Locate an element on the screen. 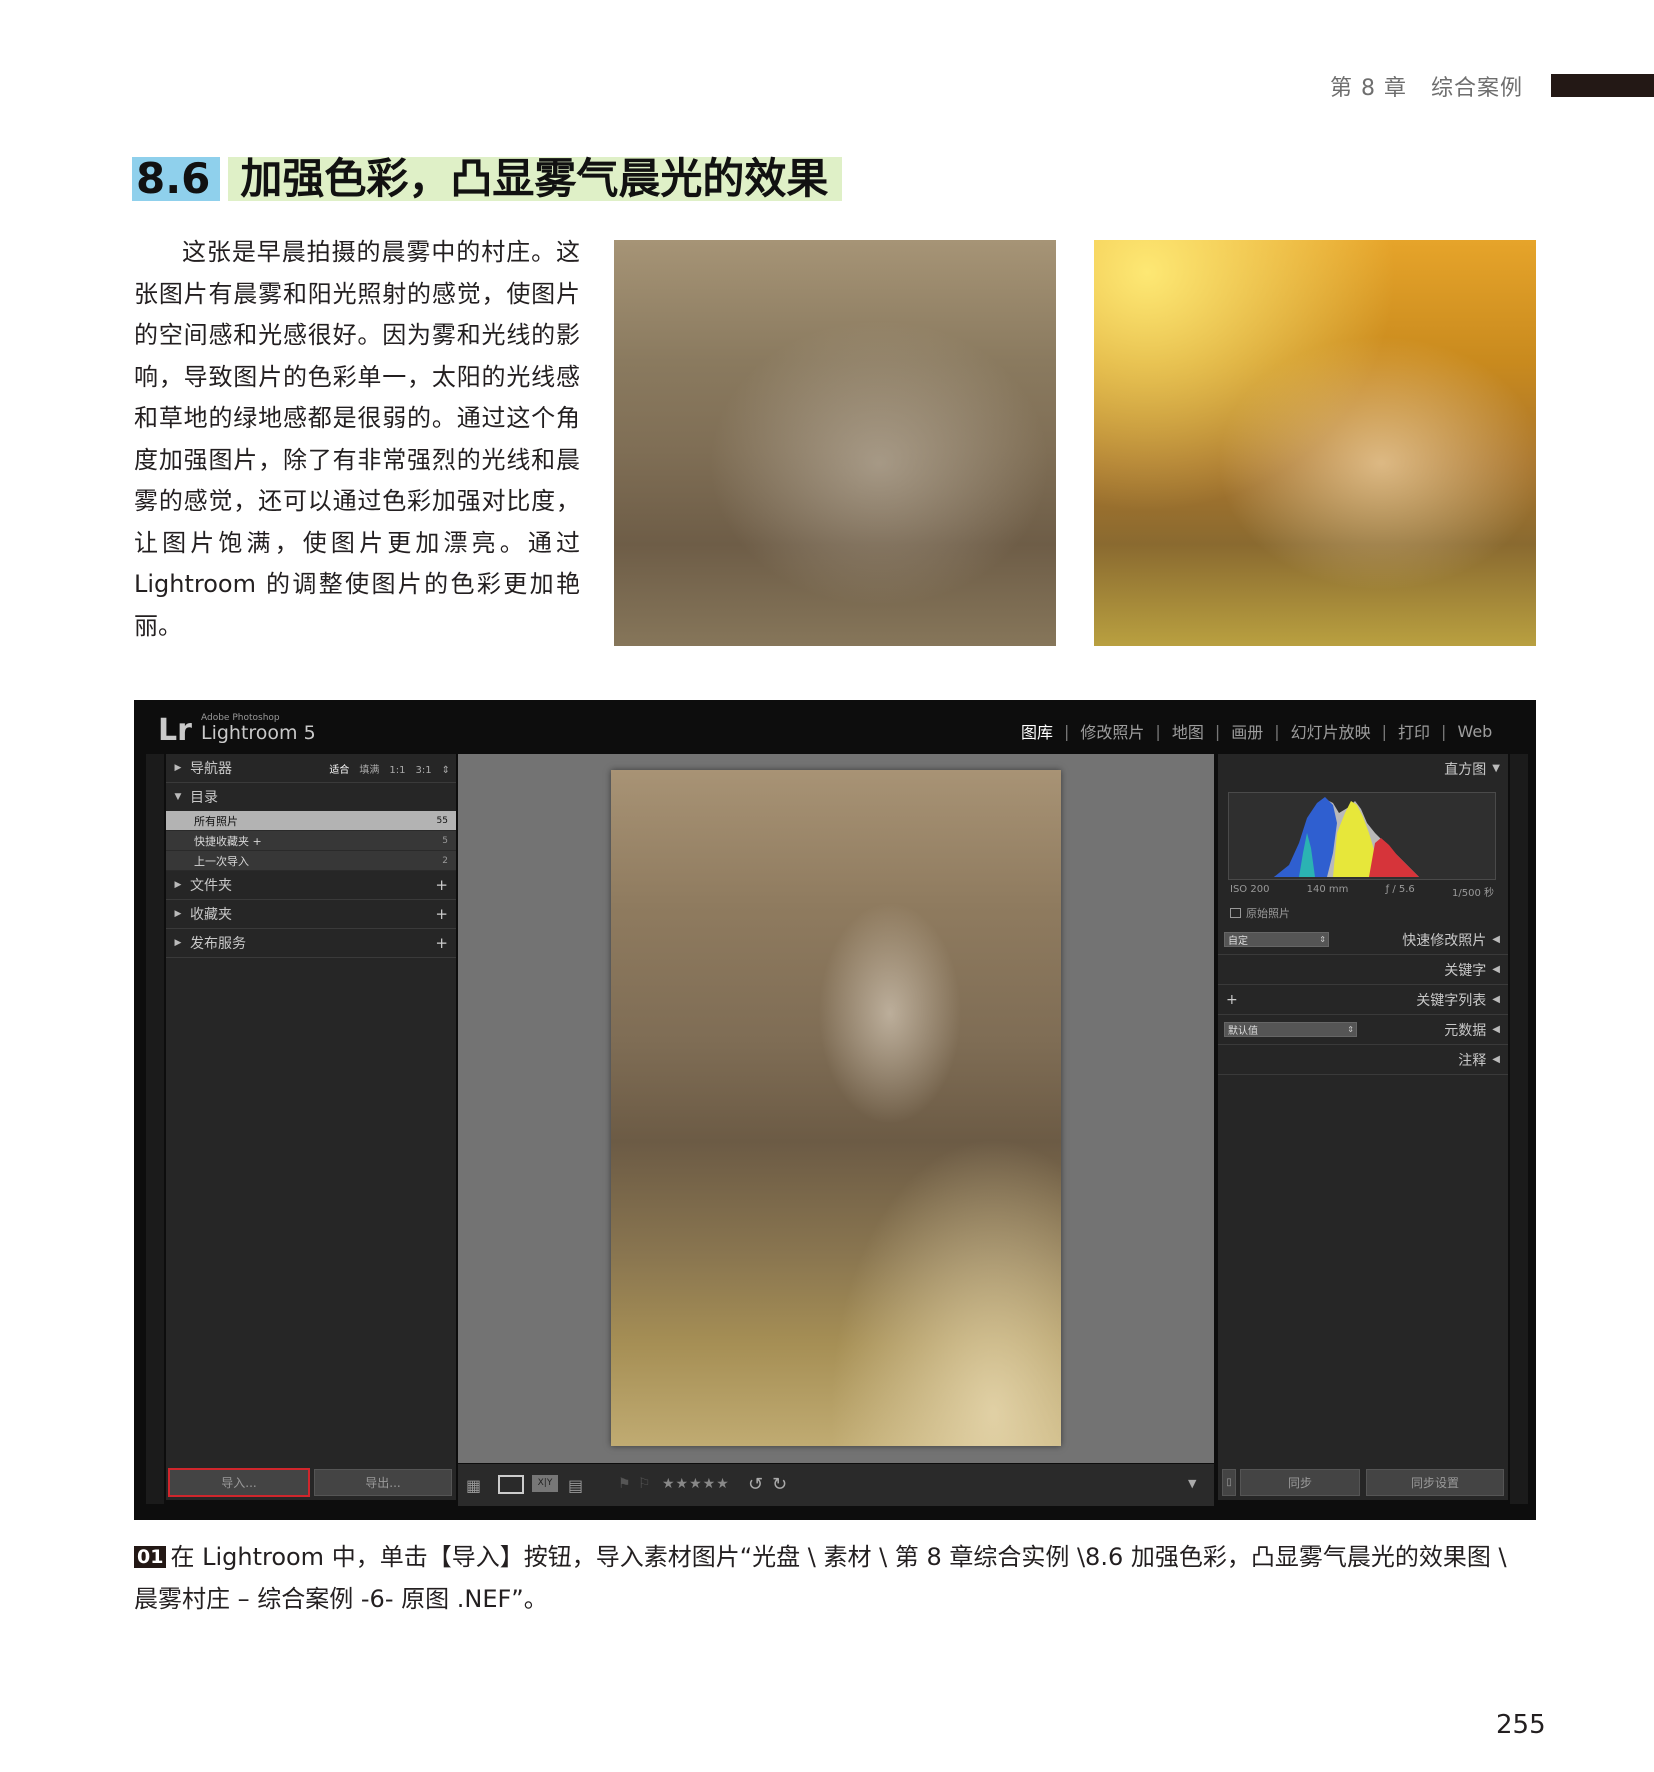 This screenshot has height=1772, width=1654. zoom-fill: 填满 is located at coordinates (369, 770).